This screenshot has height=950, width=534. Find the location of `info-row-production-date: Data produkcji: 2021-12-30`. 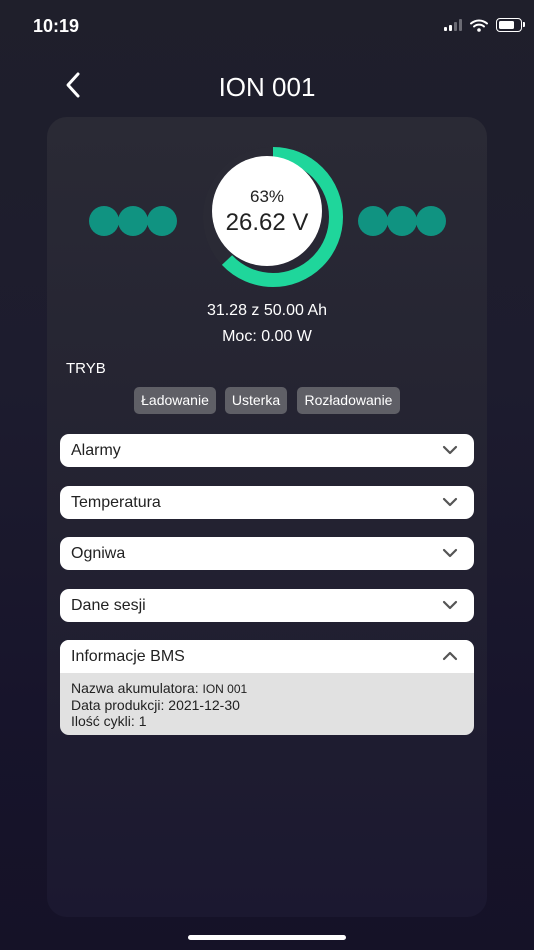

info-row-production-date: Data produkcji: 2021-12-30 is located at coordinates (155, 705).